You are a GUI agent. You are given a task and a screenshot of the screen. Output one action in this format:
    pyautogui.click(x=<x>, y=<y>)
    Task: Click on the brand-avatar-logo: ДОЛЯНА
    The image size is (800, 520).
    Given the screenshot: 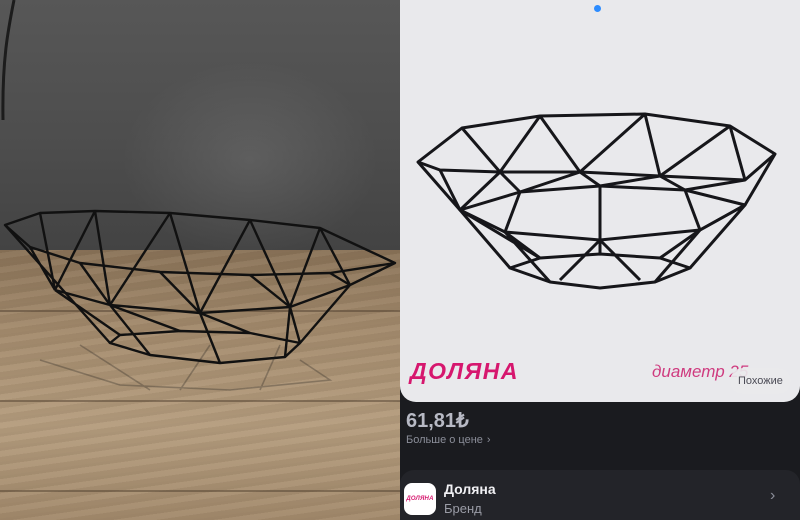 What is the action you would take?
    pyautogui.click(x=420, y=499)
    